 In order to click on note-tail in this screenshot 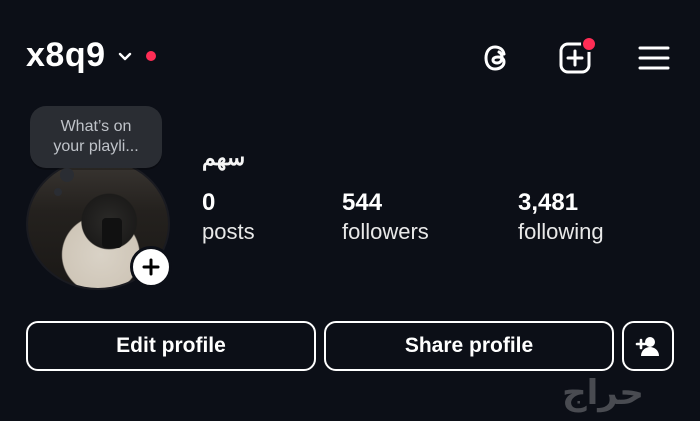, I will do `click(67, 175)`.